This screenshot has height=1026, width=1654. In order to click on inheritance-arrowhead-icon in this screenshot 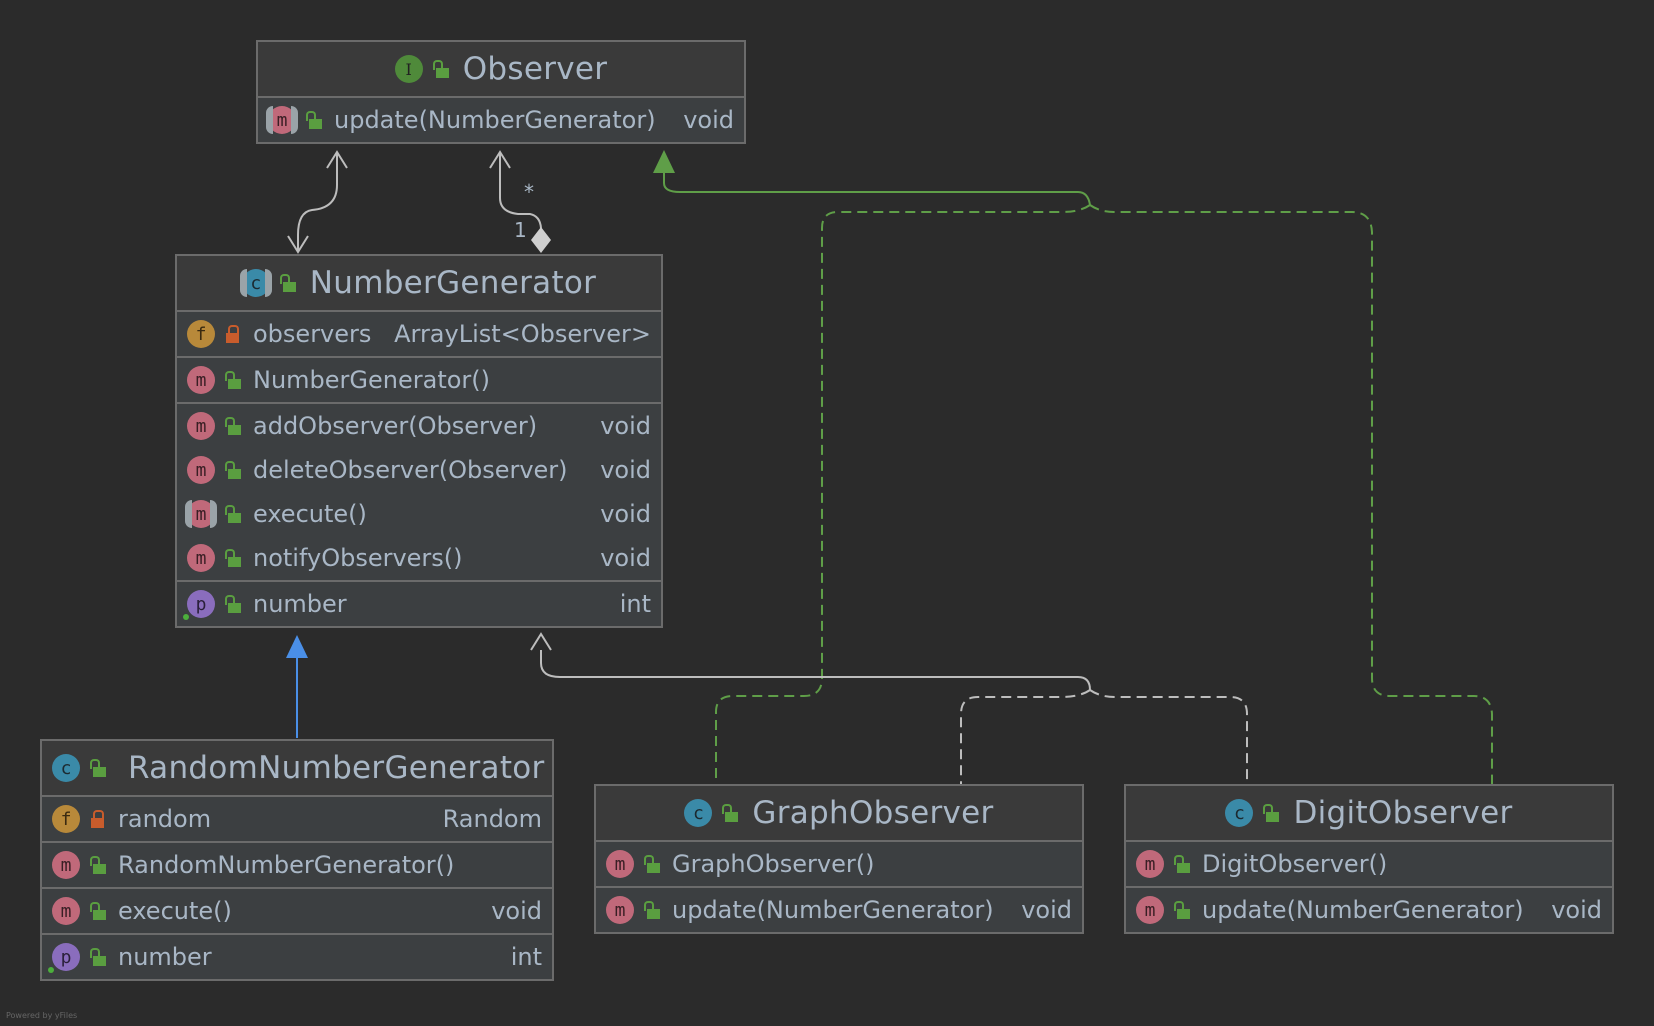, I will do `click(297, 646)`.